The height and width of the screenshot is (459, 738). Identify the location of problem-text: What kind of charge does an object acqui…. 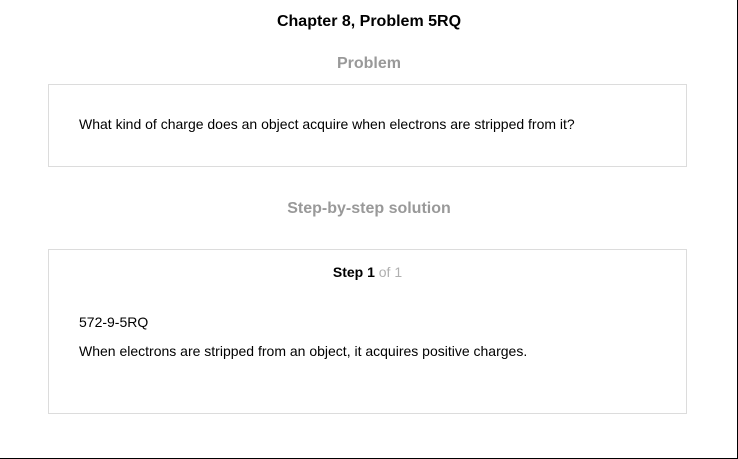
(327, 124).